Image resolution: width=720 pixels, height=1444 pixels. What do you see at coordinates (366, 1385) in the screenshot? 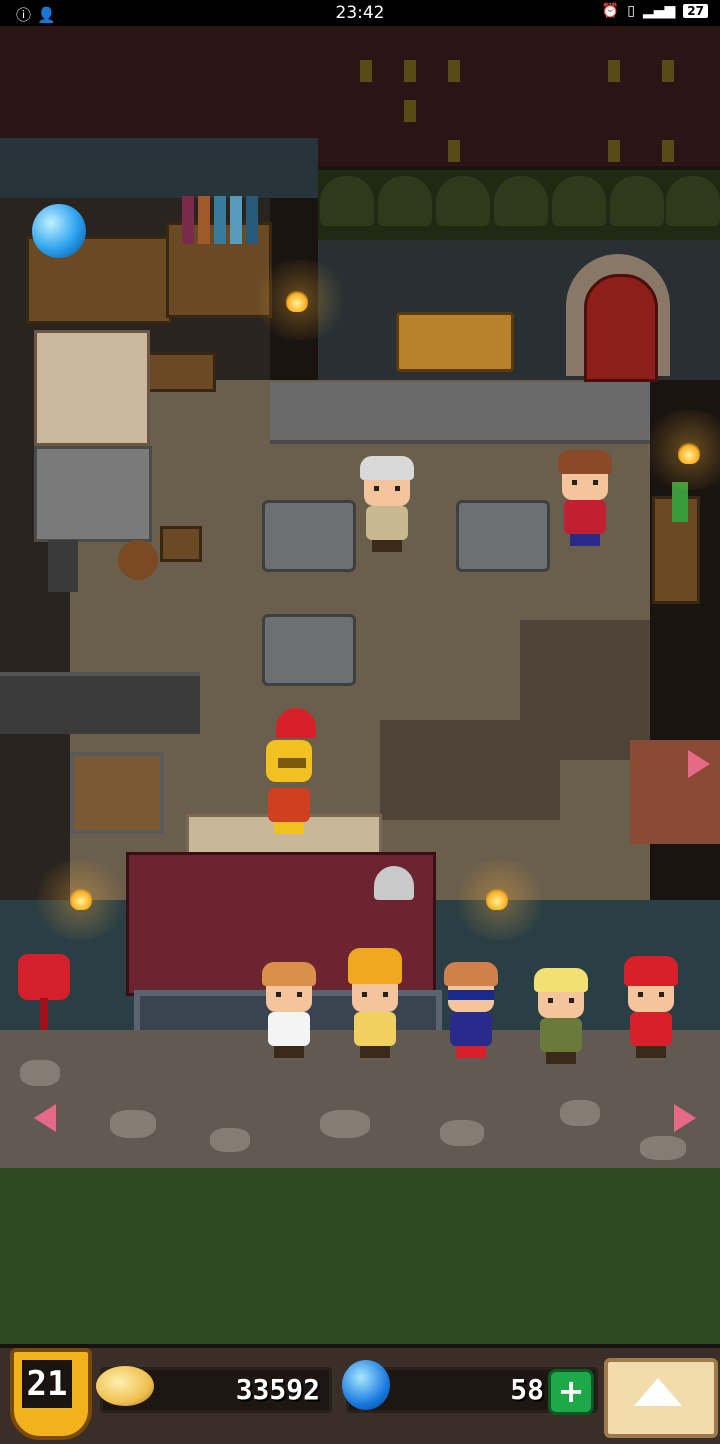
I see `gem-icon` at bounding box center [366, 1385].